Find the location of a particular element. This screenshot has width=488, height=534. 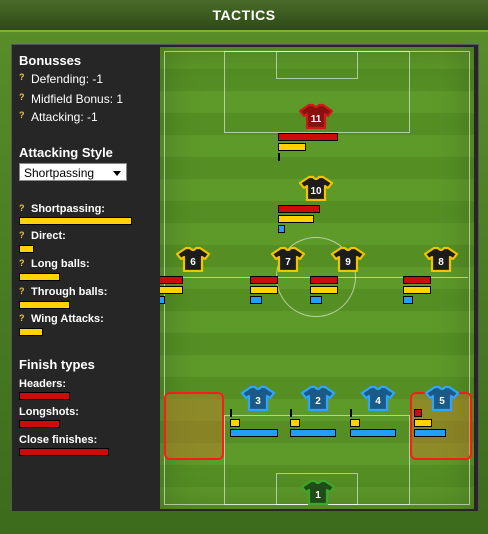

player-number: 8 is located at coordinates (441, 262).